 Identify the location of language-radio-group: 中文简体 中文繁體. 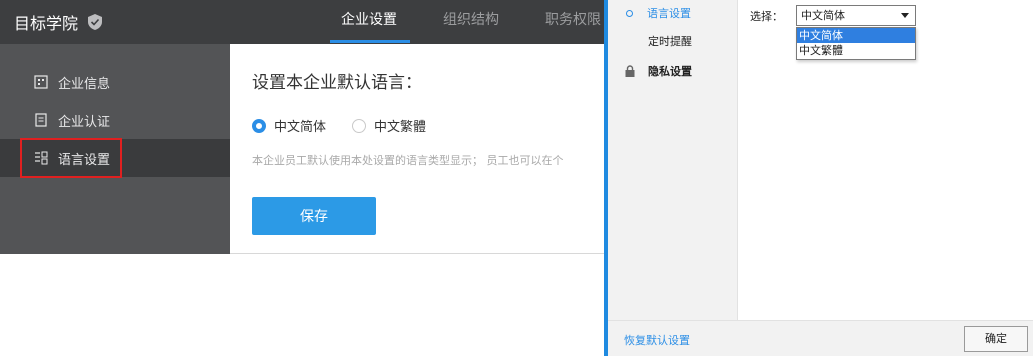
(352, 125).